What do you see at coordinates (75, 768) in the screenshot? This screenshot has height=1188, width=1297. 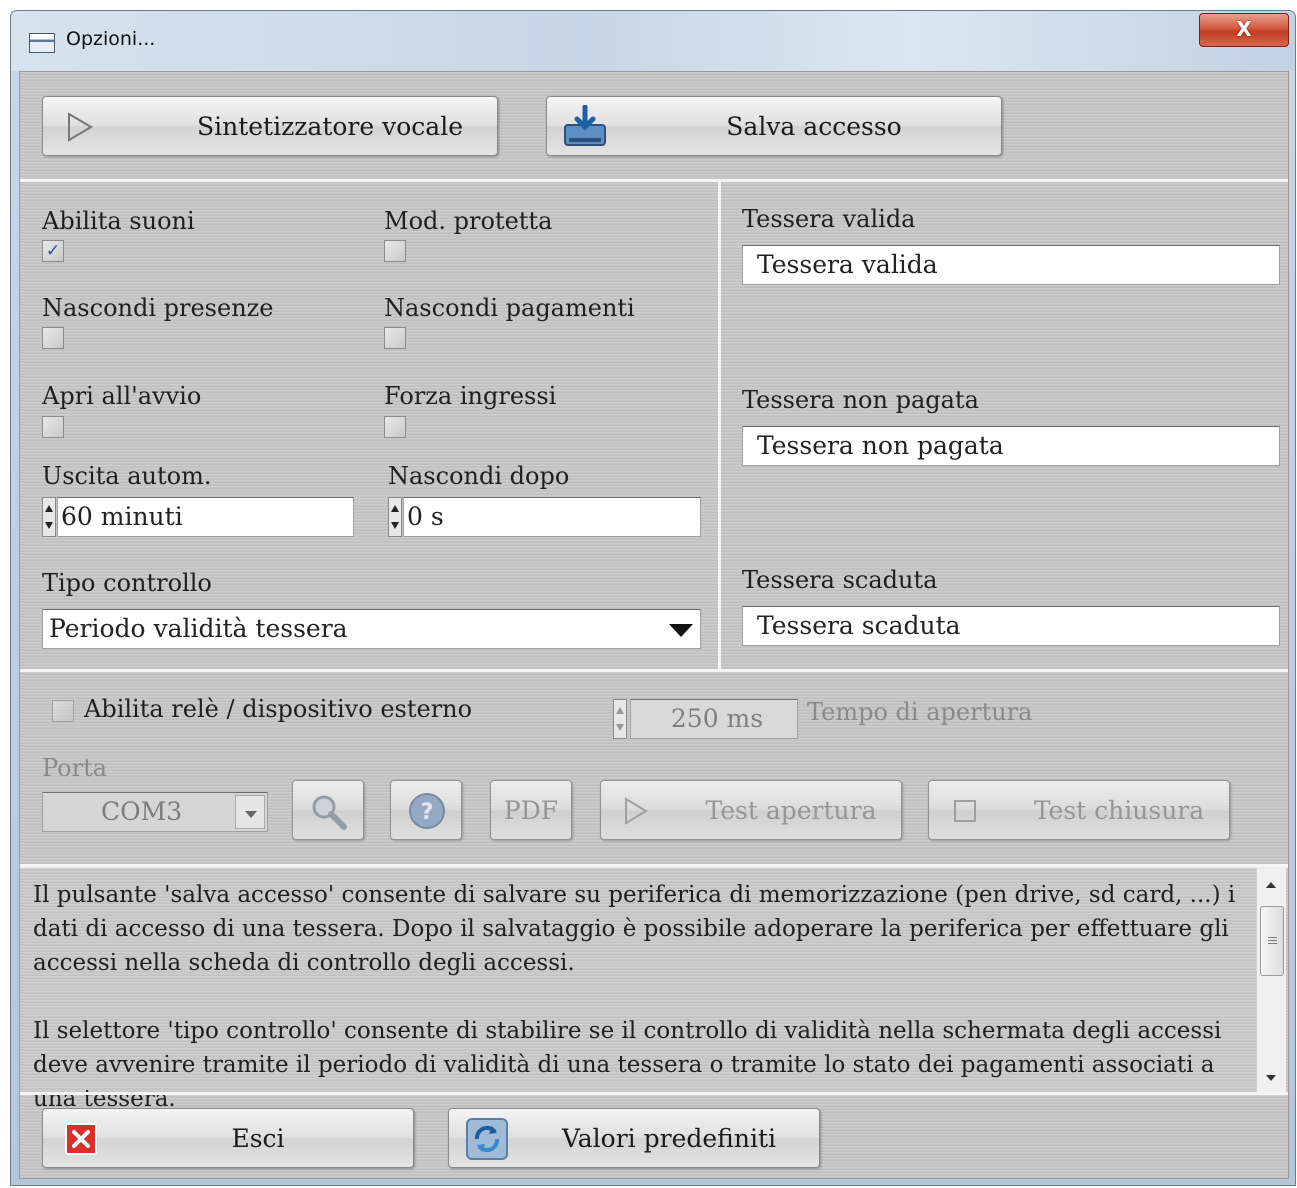 I see `port-label: Porta` at bounding box center [75, 768].